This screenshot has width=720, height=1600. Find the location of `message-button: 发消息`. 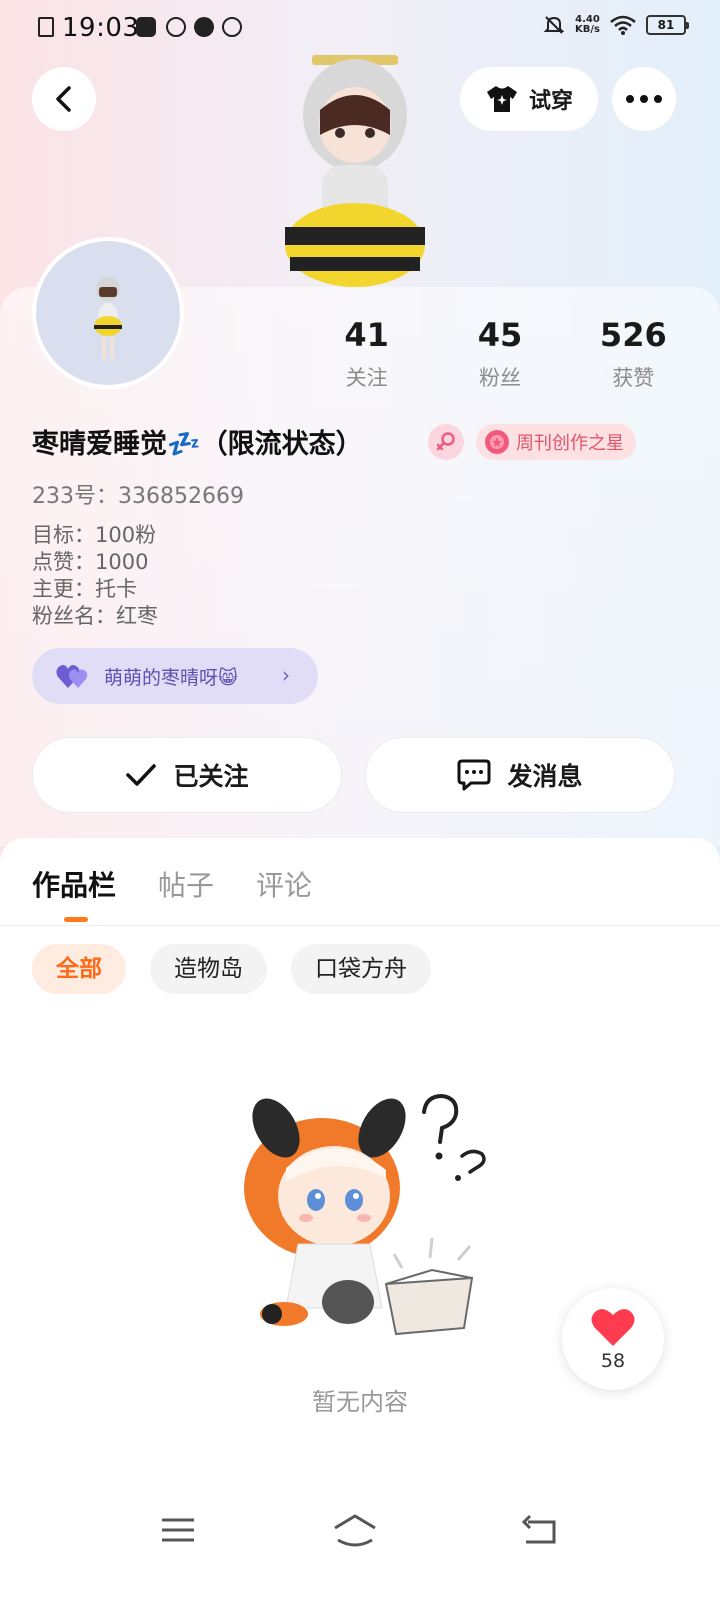

message-button: 发消息 is located at coordinates (520, 775).